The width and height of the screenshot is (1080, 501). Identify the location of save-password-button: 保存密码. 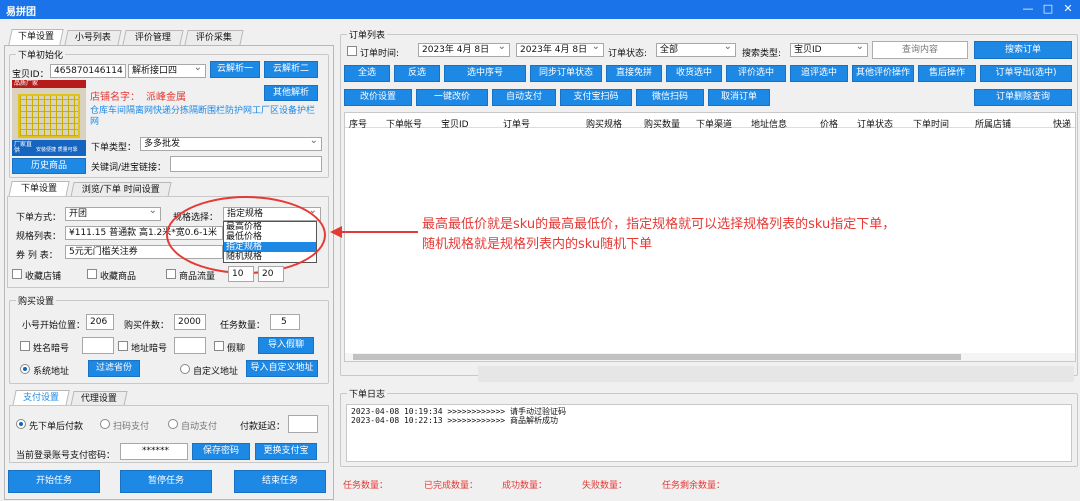
(221, 451).